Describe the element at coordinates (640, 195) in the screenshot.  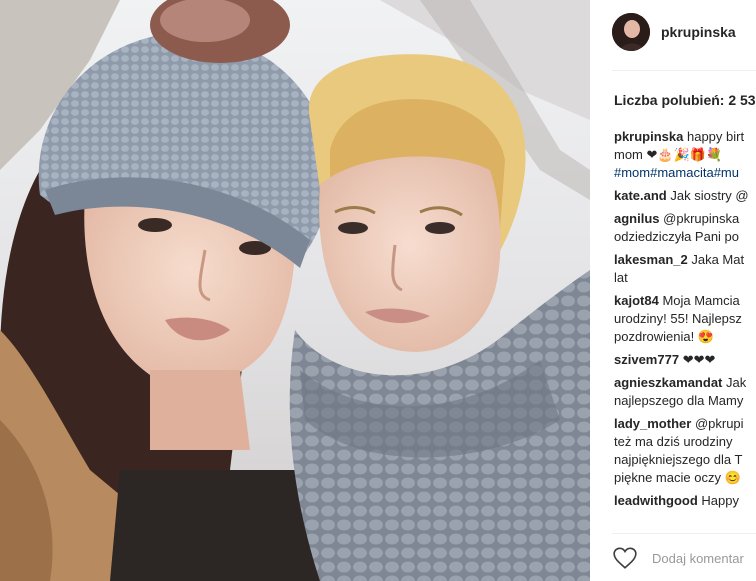
I see `comment-username: kate.and` at that location.